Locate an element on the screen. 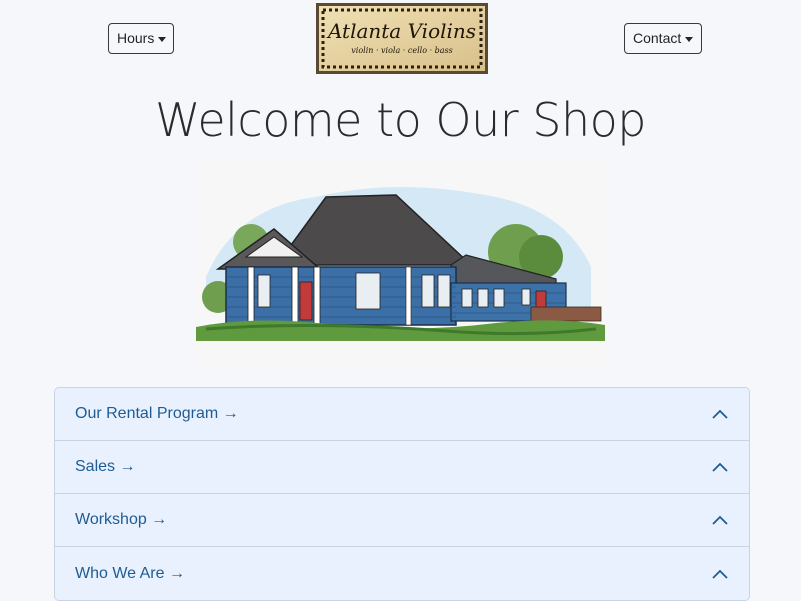 The height and width of the screenshot is (601, 801). accordion-label: Sales → is located at coordinates (105, 466).